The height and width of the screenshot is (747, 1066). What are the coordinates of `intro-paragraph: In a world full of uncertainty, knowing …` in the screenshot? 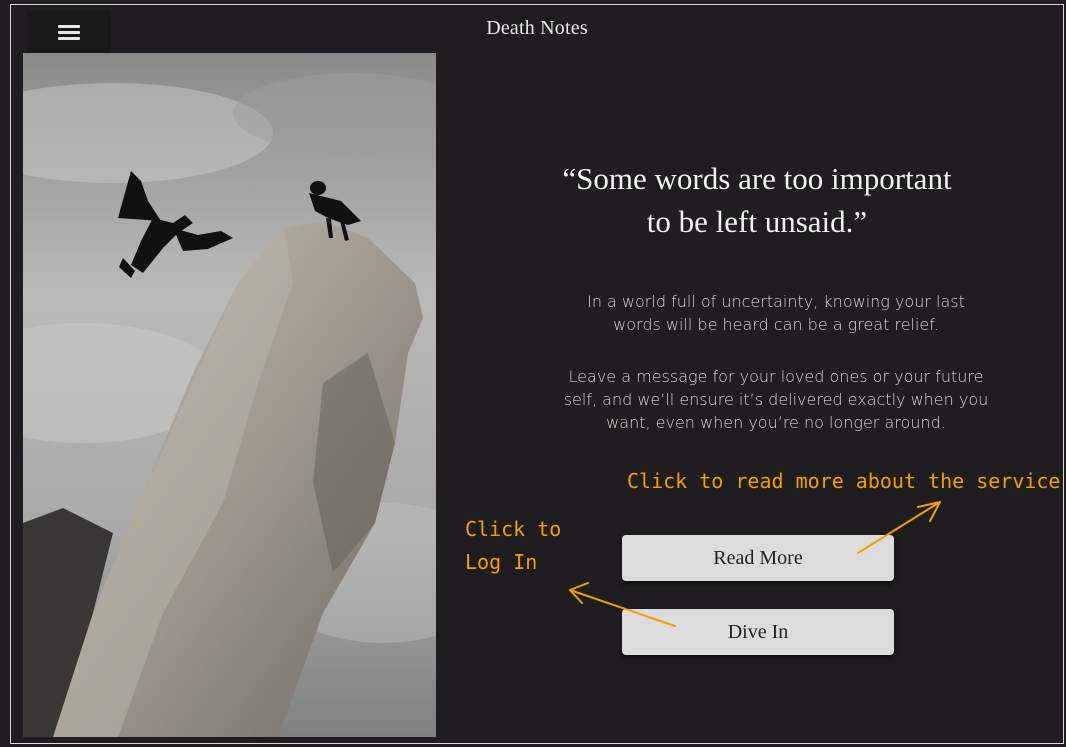 It's located at (776, 313).